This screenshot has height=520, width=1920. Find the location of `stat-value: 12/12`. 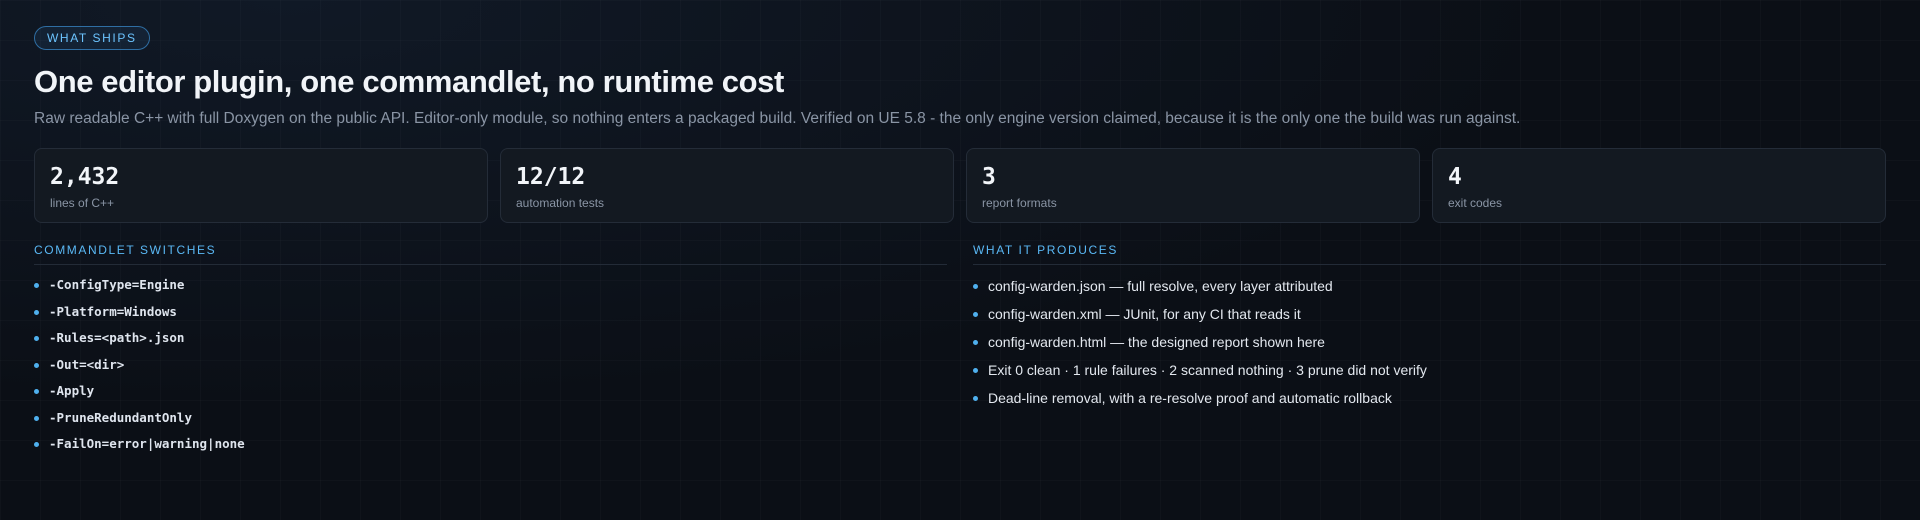

stat-value: 12/12 is located at coordinates (551, 177).